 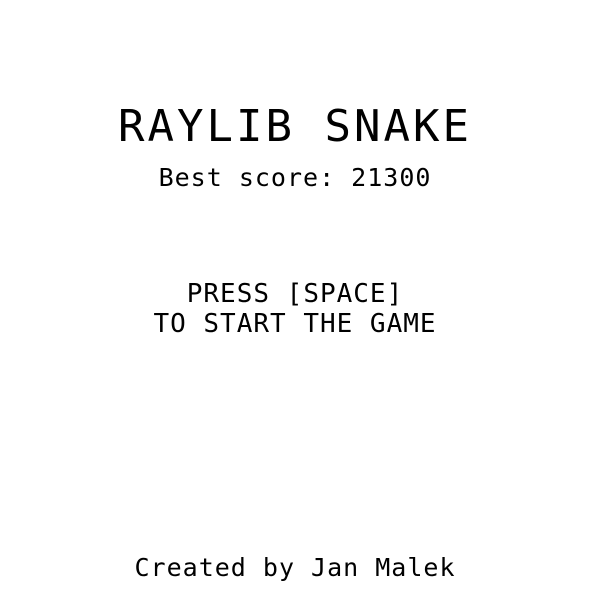 I want to click on start-prompt-line-1: PRESS [SPACE], so click(x=295, y=294).